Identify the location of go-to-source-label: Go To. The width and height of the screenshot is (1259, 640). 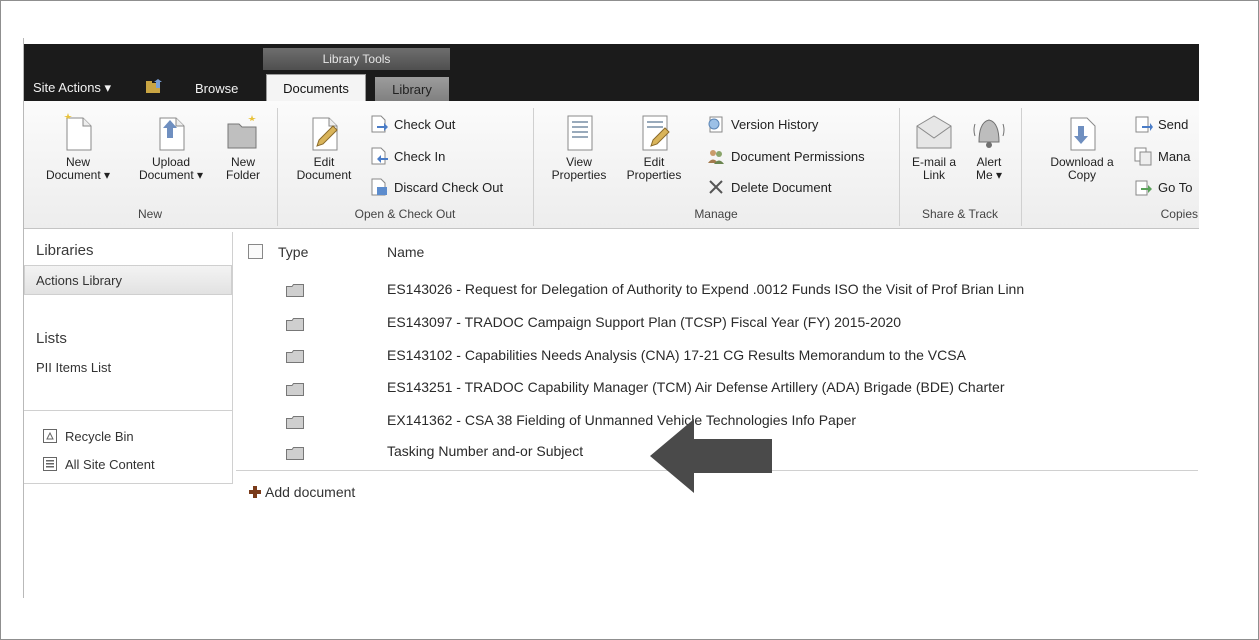
(1175, 187).